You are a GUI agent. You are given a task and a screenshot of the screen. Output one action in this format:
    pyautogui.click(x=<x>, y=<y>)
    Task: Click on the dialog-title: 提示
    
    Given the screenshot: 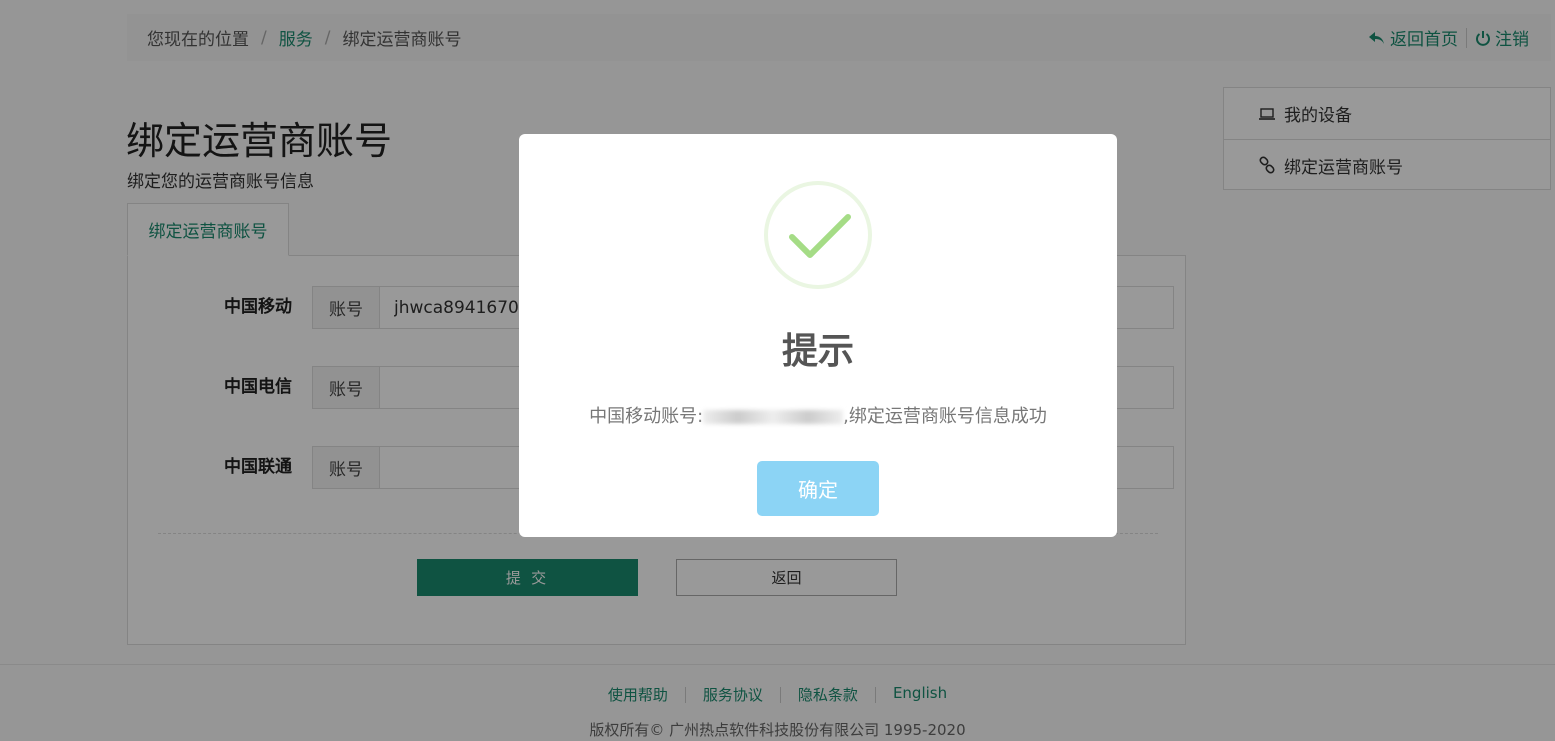 What is the action you would take?
    pyautogui.click(x=817, y=351)
    